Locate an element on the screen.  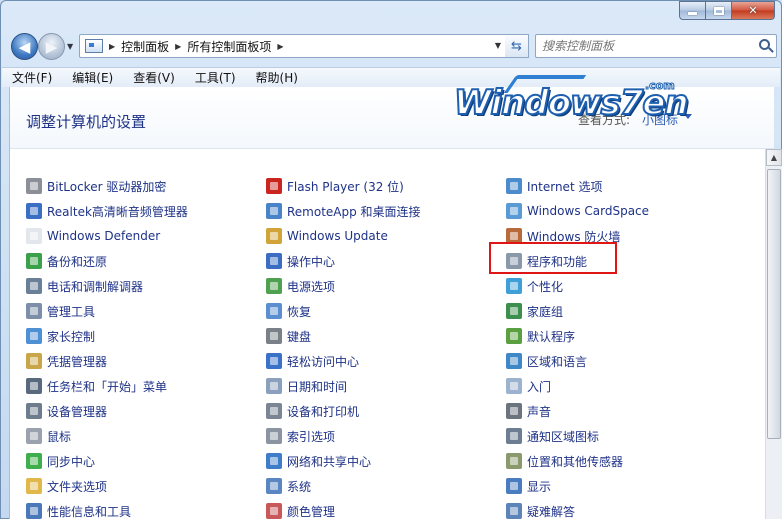
control-panel-item: 疑难解答 is located at coordinates (540, 509).